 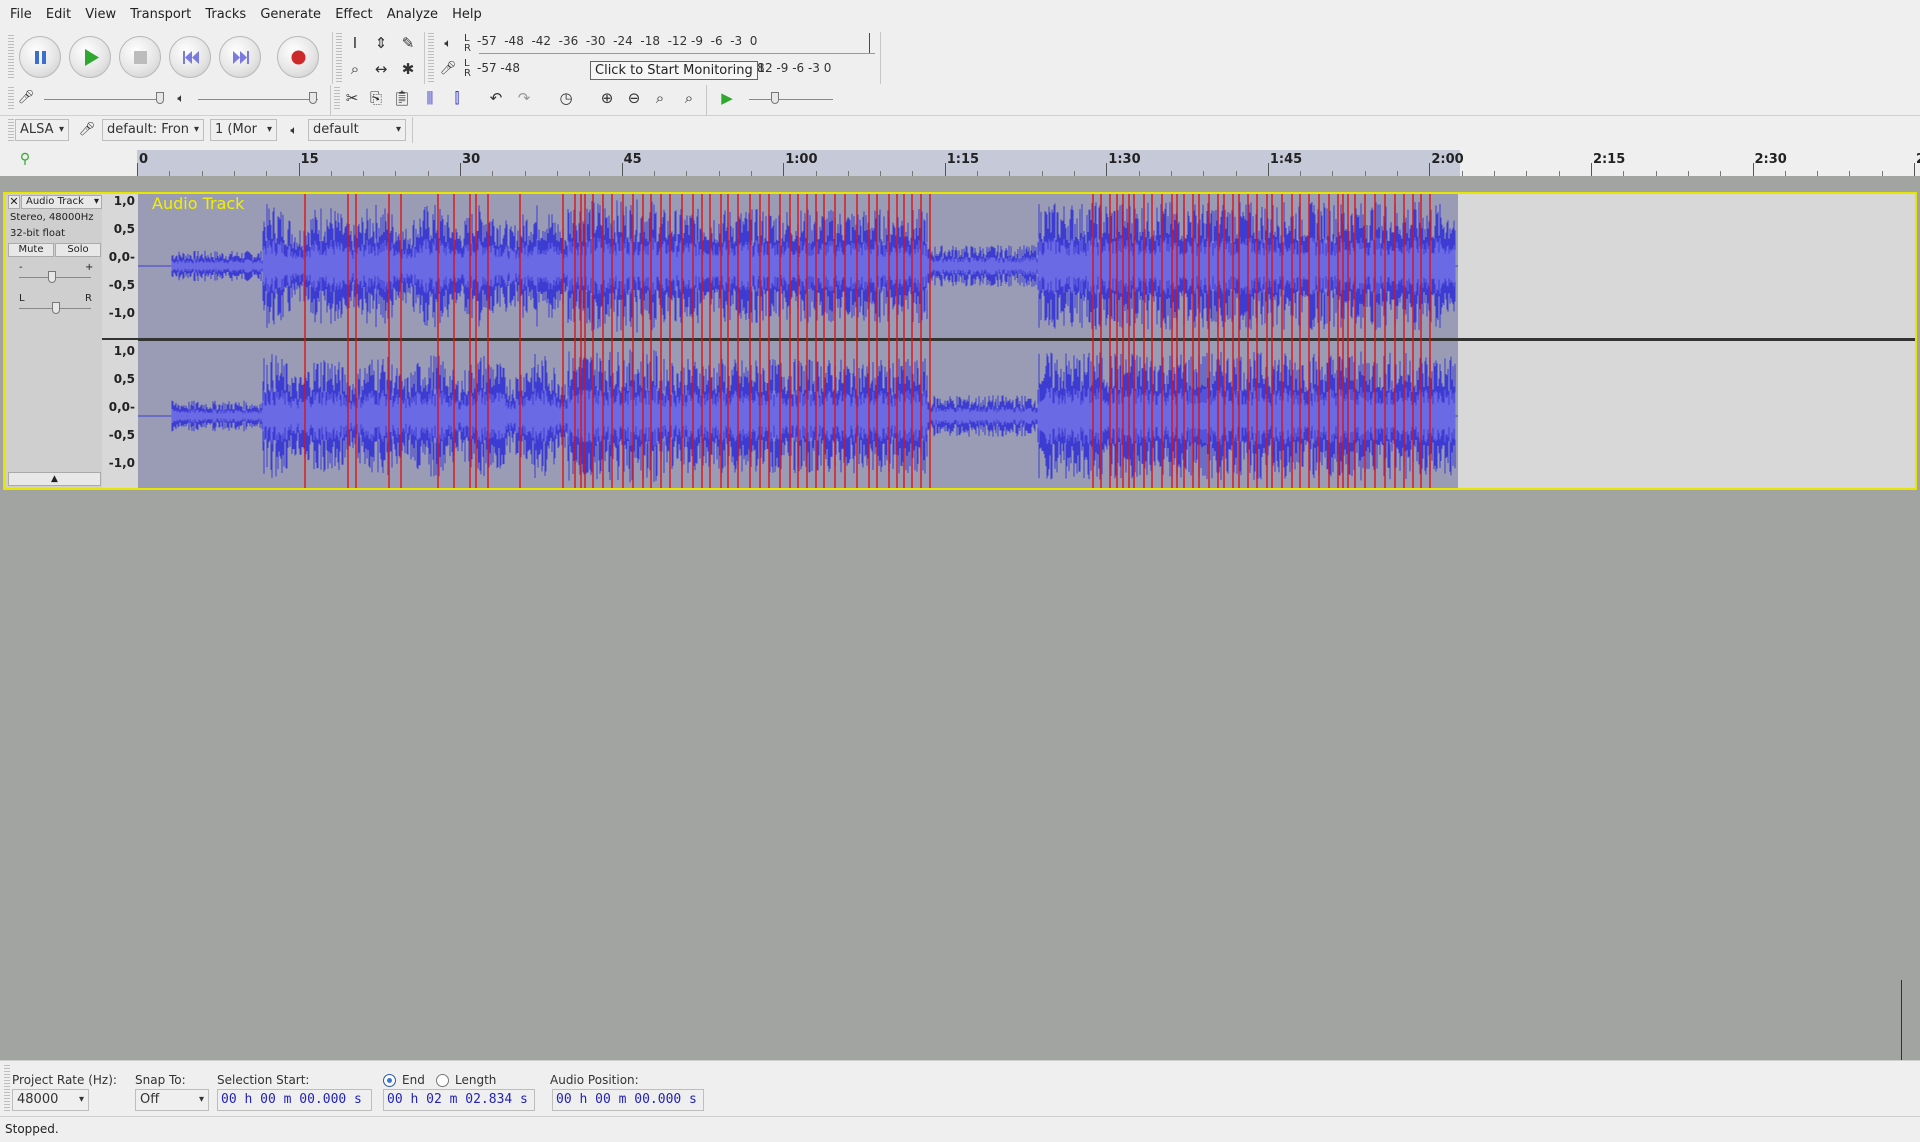 What do you see at coordinates (190, 57) in the screenshot?
I see `skip-to-start-button` at bounding box center [190, 57].